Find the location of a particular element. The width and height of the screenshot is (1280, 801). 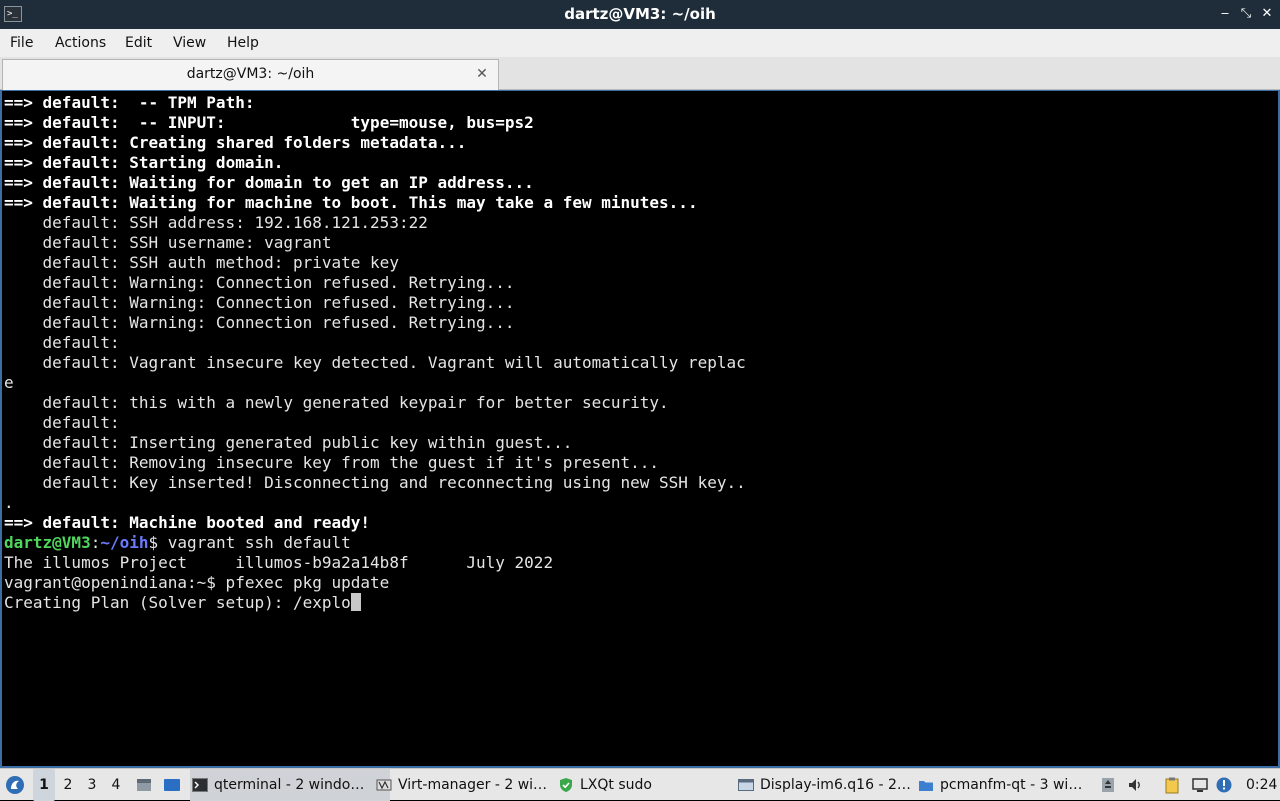

network-icon is located at coordinates (1200, 785).